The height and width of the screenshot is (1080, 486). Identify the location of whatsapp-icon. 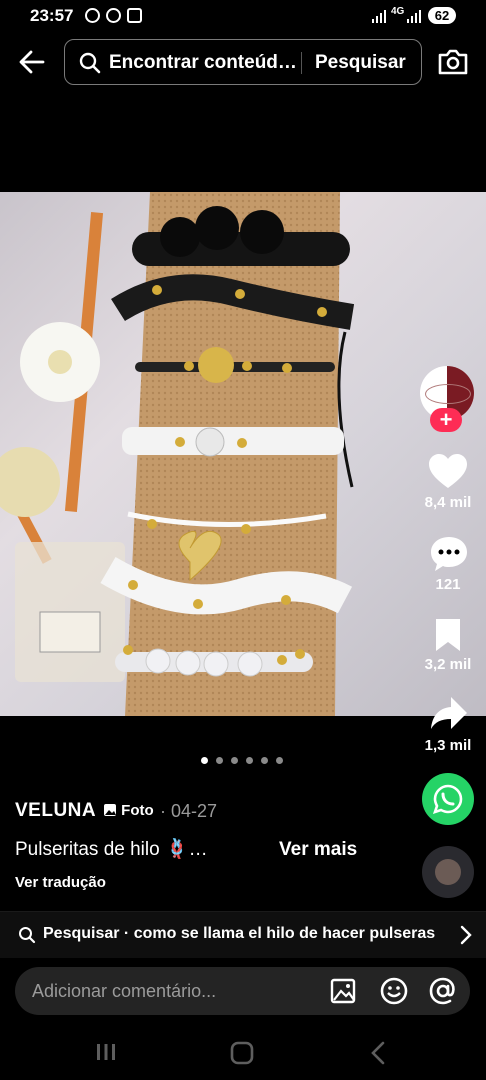
(447, 799).